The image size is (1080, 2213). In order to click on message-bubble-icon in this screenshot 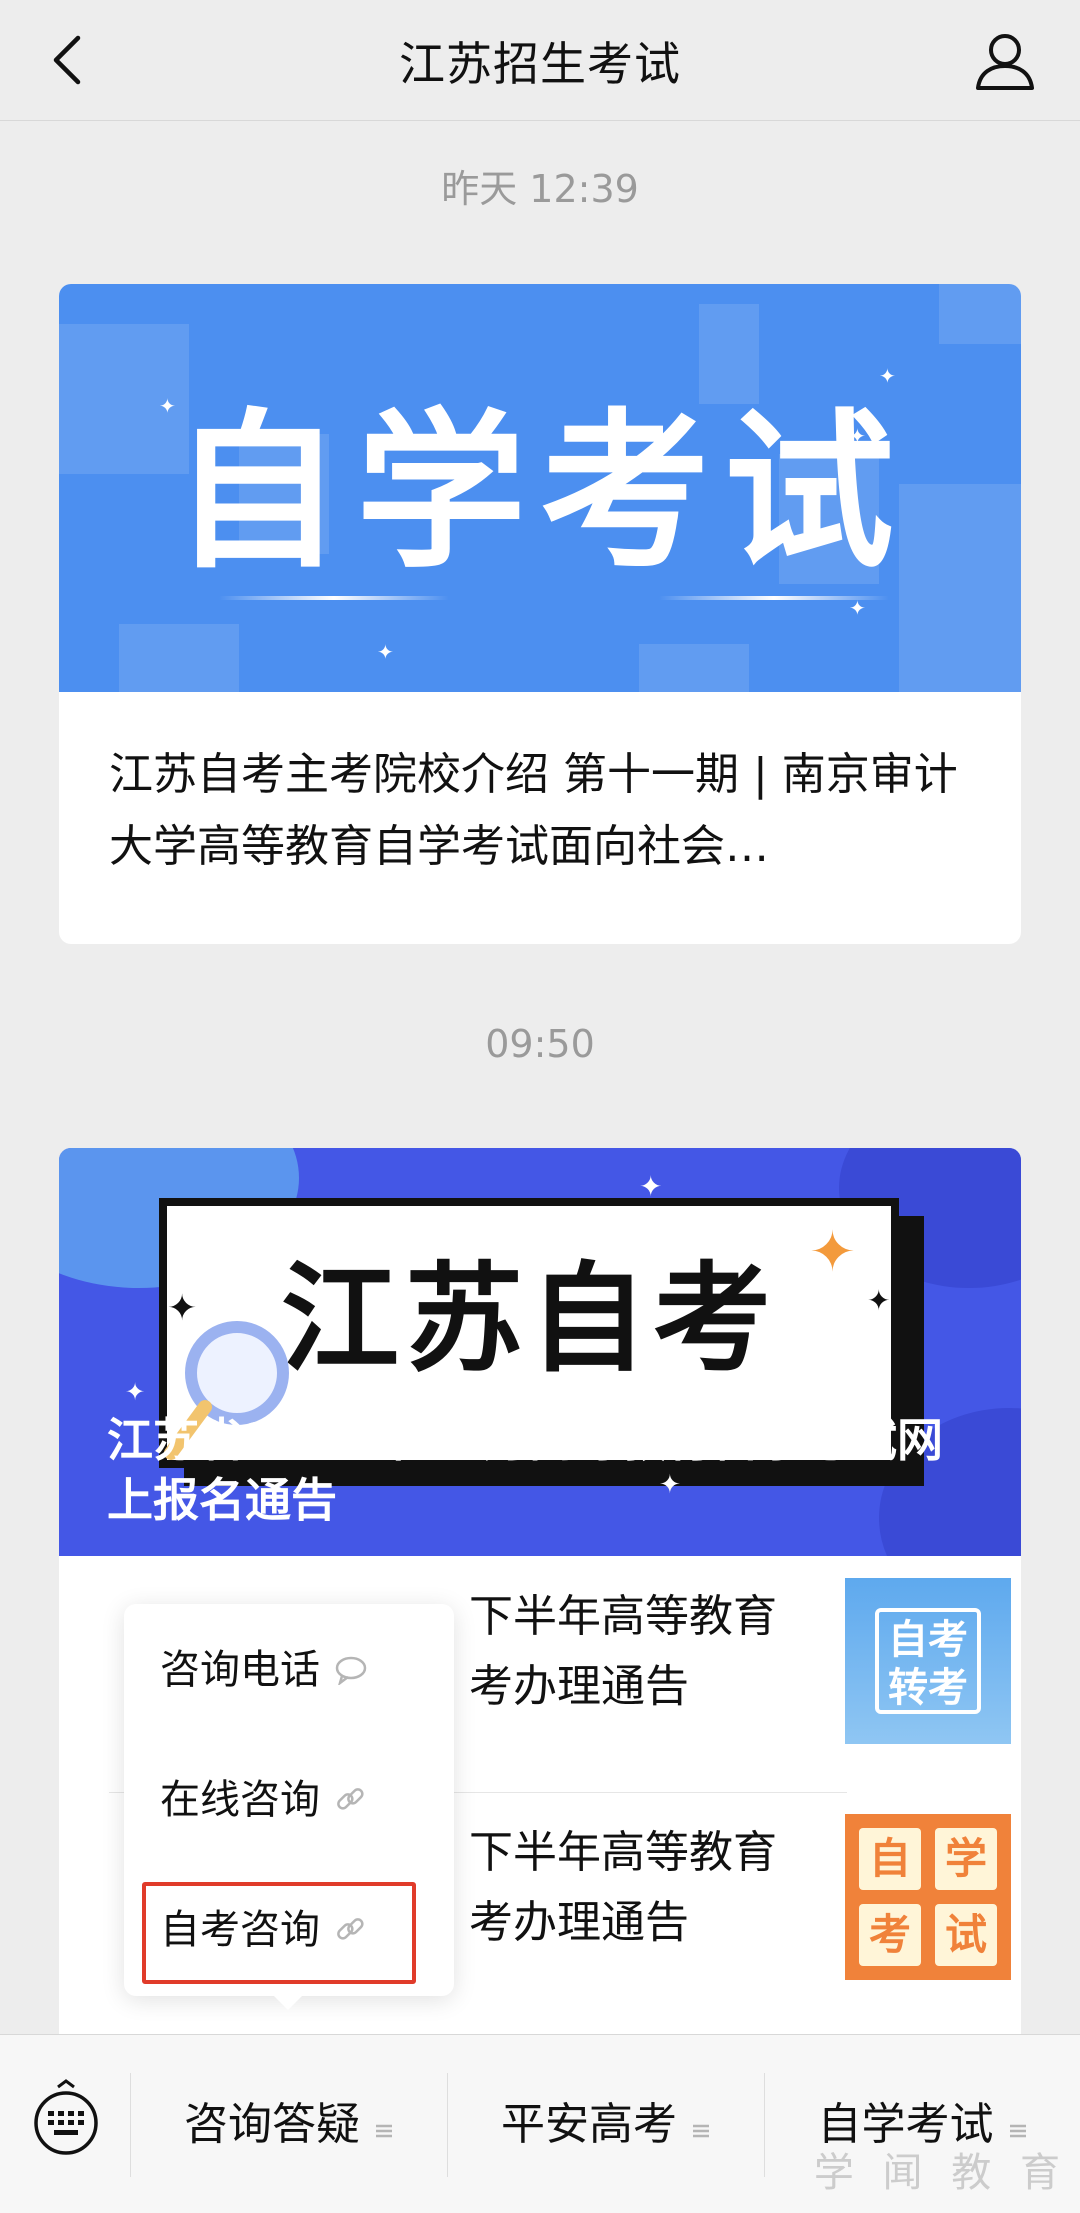, I will do `click(351, 1672)`.